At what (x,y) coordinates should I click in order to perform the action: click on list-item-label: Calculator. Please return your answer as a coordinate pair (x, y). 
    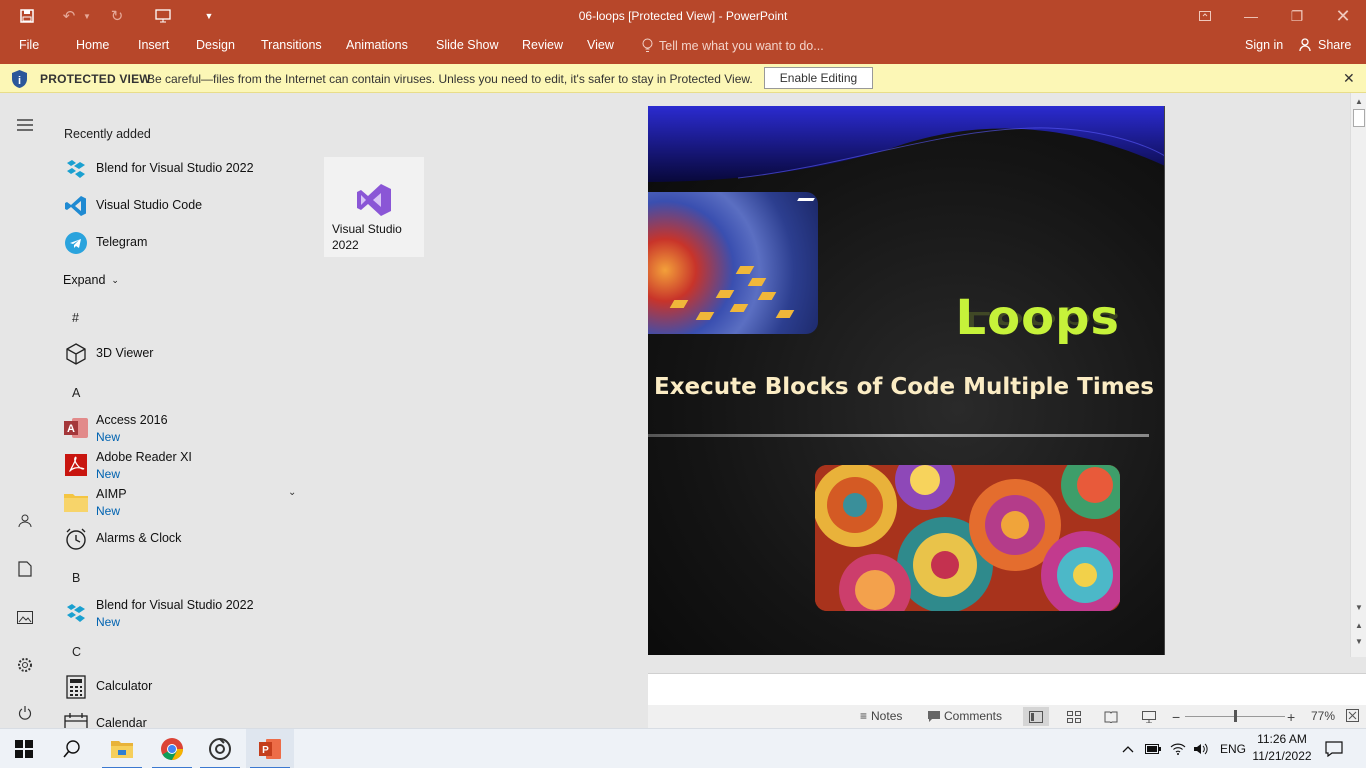
    Looking at the image, I should click on (124, 686).